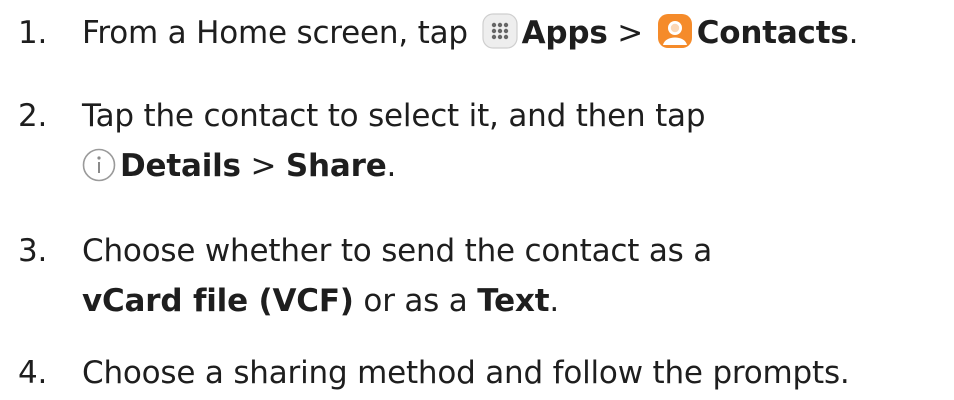 This screenshot has width=954, height=400. I want to click on text-label: Text, so click(513, 301).